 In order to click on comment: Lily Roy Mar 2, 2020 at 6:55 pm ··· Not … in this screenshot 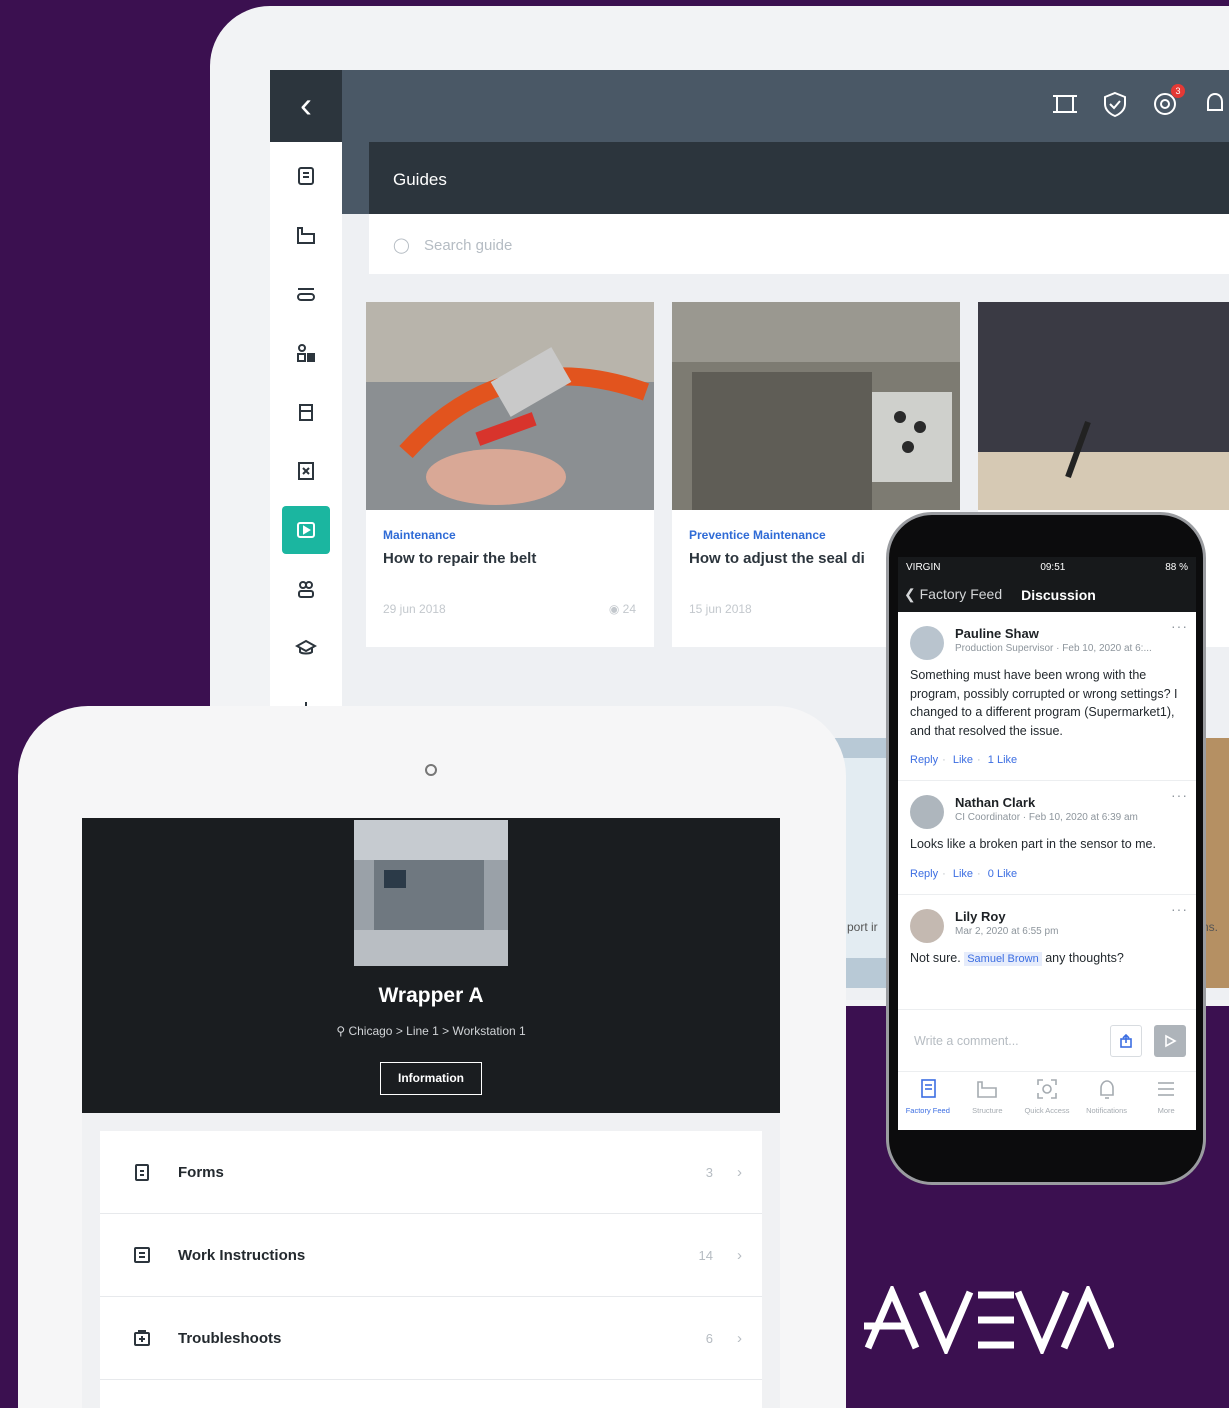, I will do `click(1047, 932)`.